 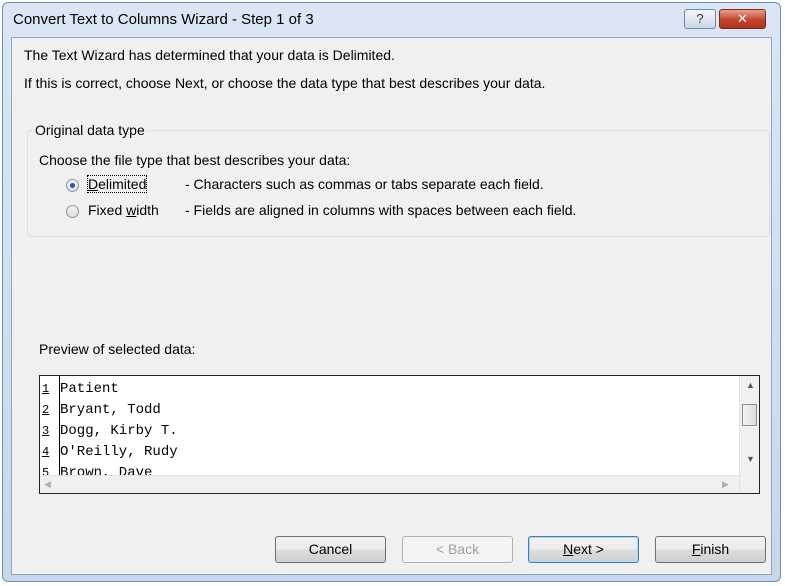 I want to click on row-number: 1, so click(x=46, y=389).